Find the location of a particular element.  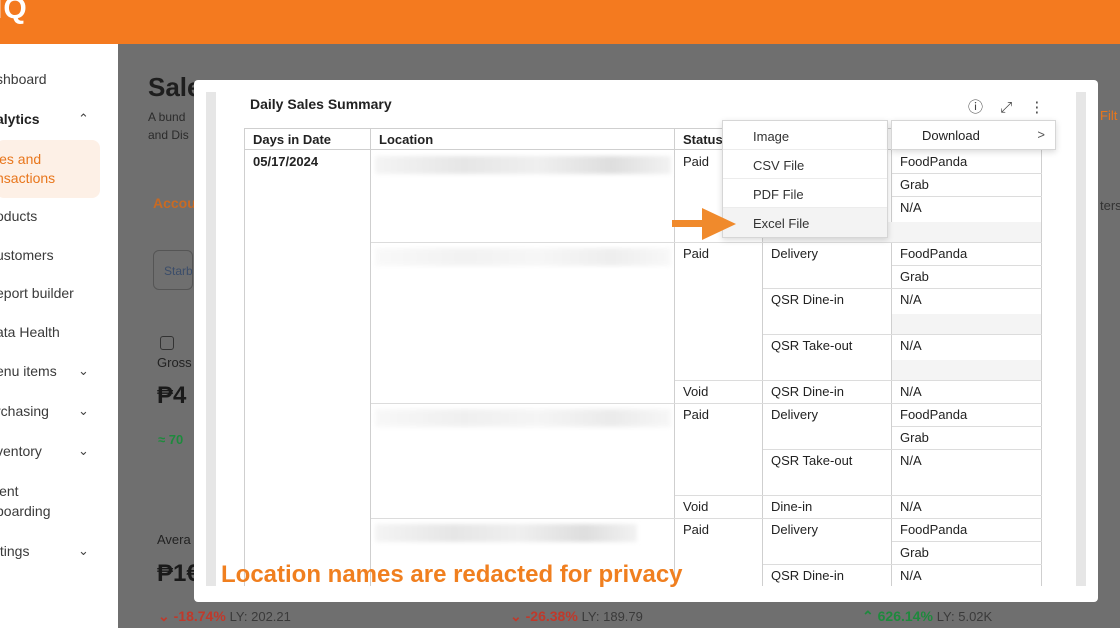

sidebar-item-onboarding: boarding is located at coordinates (25, 511).